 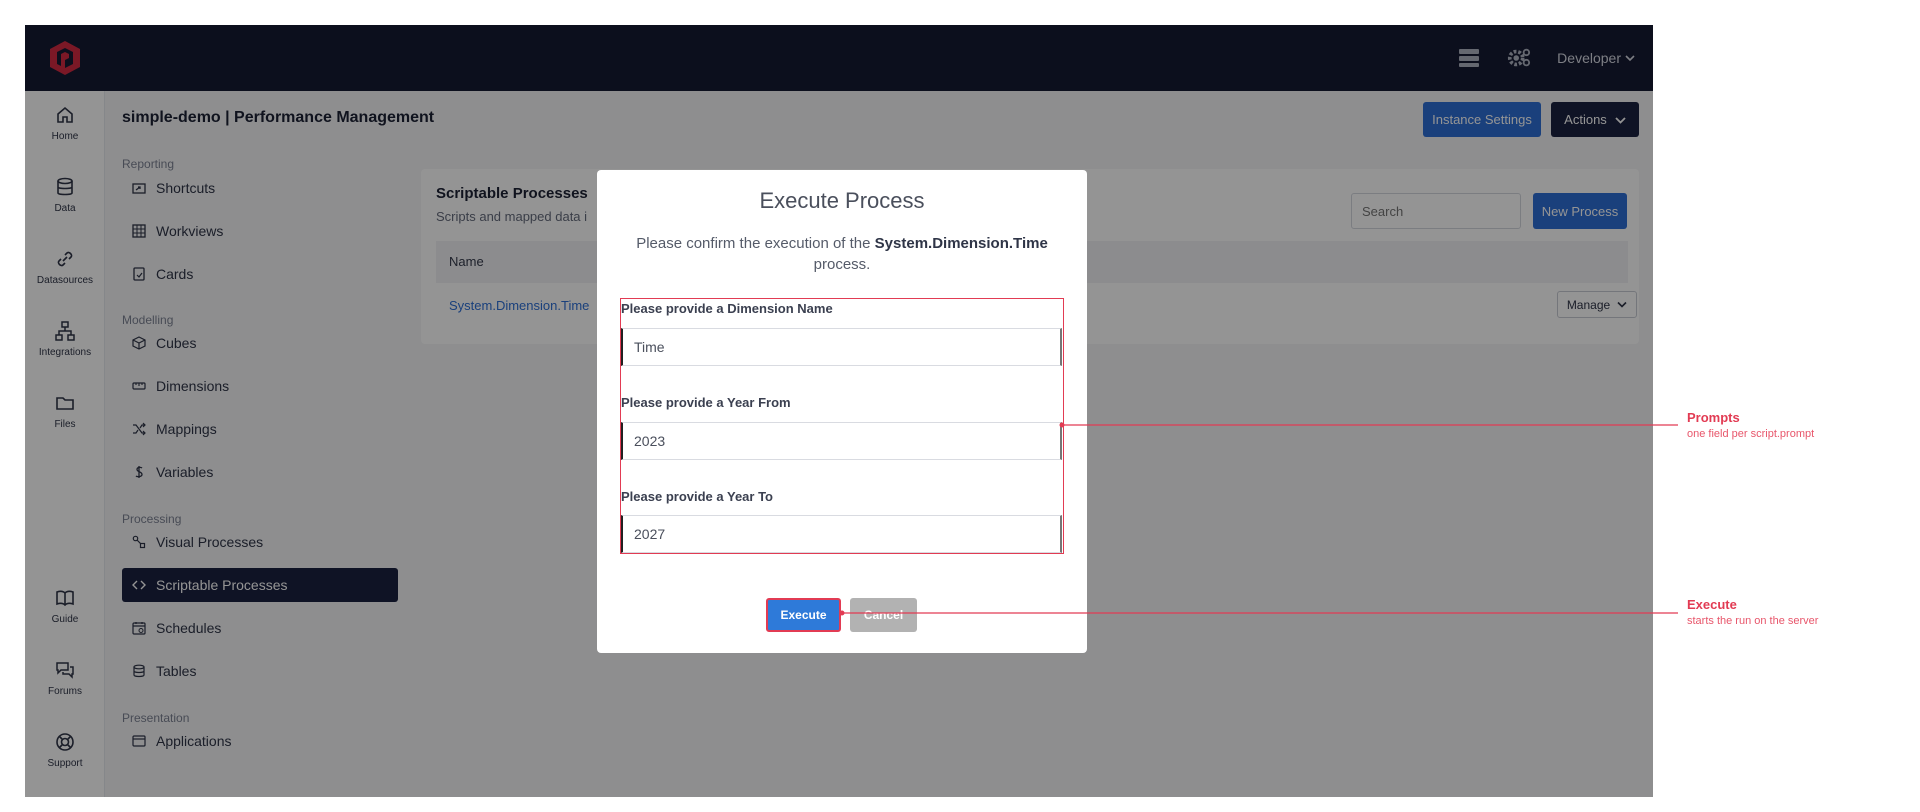 What do you see at coordinates (803, 615) in the screenshot?
I see `execute-button: Execute` at bounding box center [803, 615].